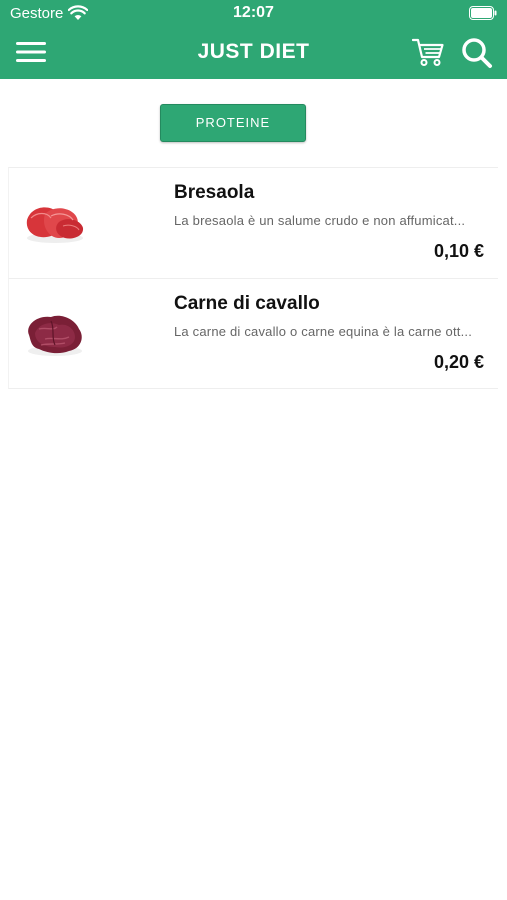  Describe the element at coordinates (483, 13) in the screenshot. I see `battery-icon` at that location.